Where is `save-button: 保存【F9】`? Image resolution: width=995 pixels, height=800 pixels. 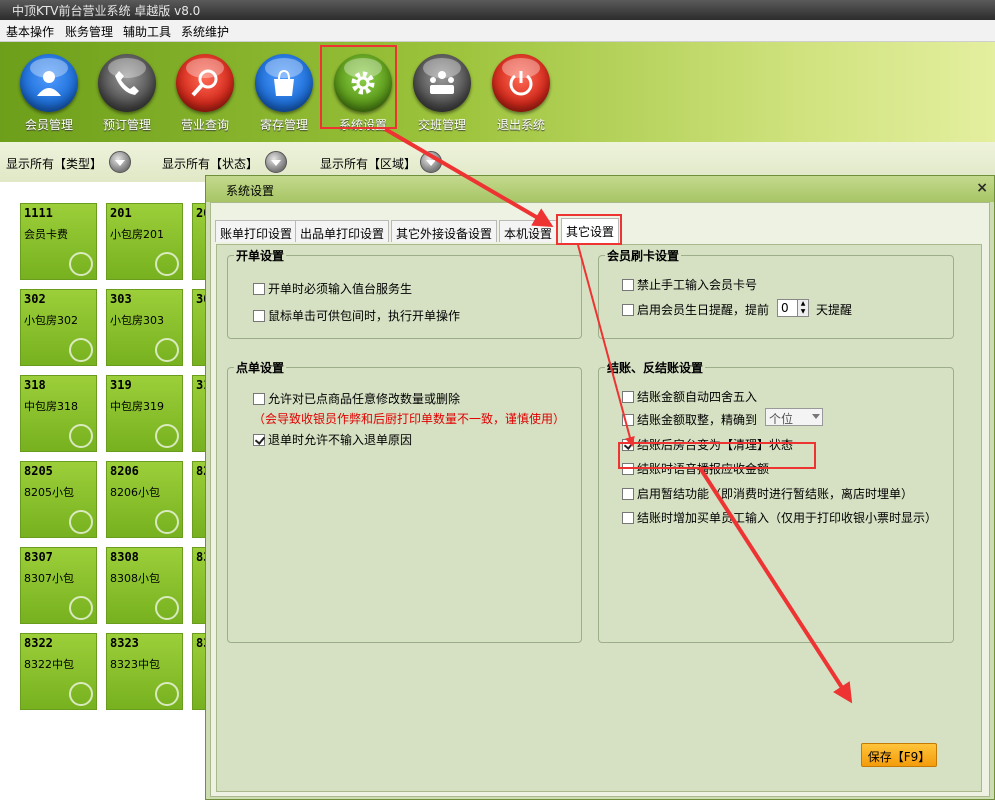 save-button: 保存【F9】 is located at coordinates (899, 755).